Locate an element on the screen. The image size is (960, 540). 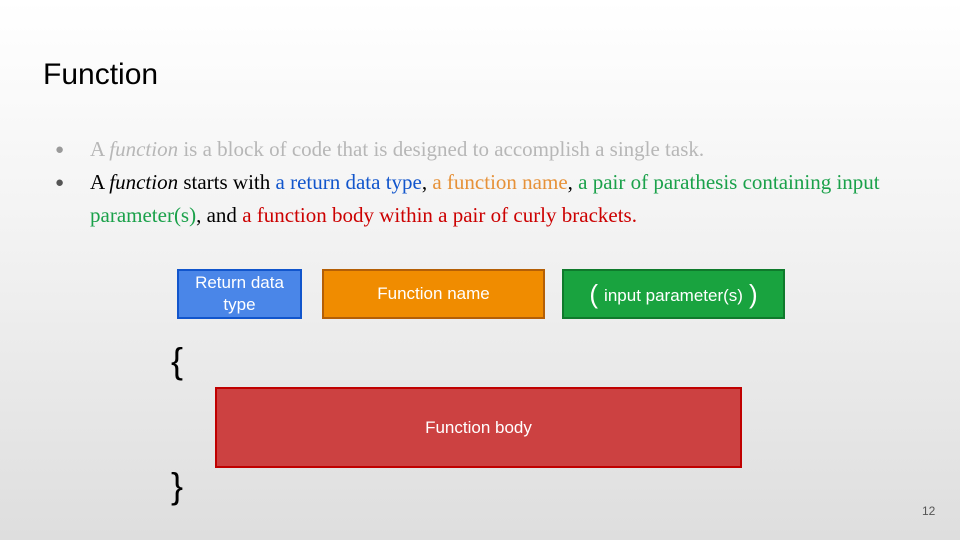
function-name-box: Function name is located at coordinates (433, 294).